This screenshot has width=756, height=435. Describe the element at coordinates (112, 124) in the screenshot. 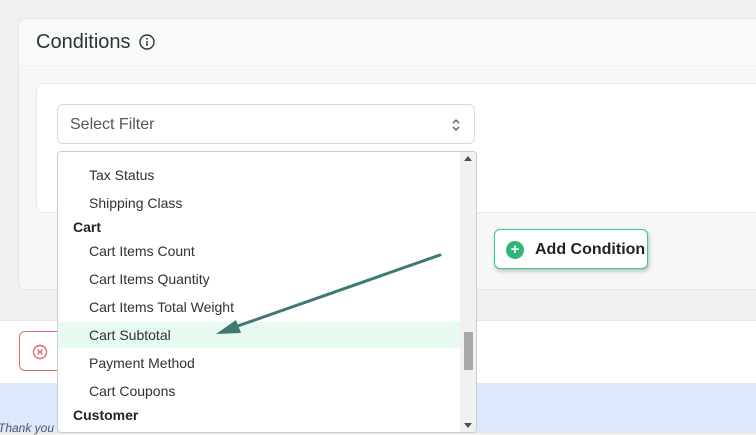

I see `filter-select-value: Select Filter` at that location.